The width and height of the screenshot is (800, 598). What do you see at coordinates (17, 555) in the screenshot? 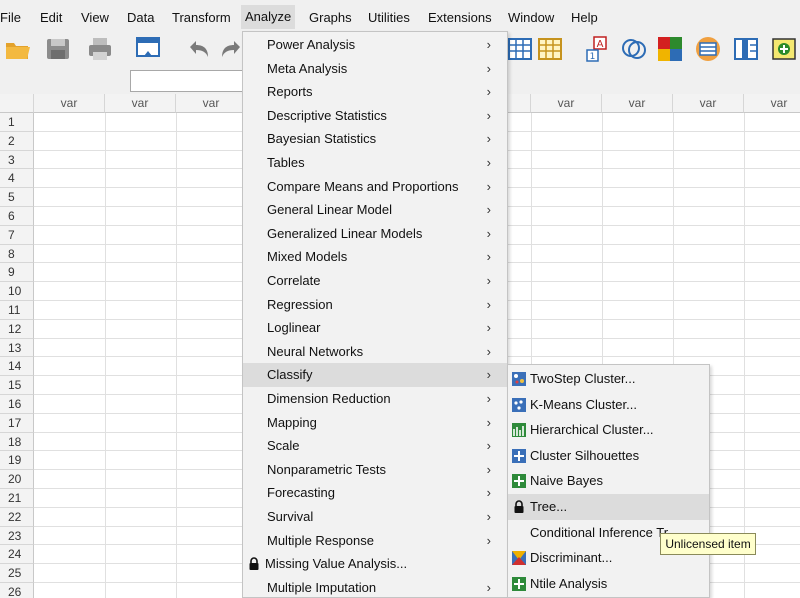
I see `row-header: 24` at bounding box center [17, 555].